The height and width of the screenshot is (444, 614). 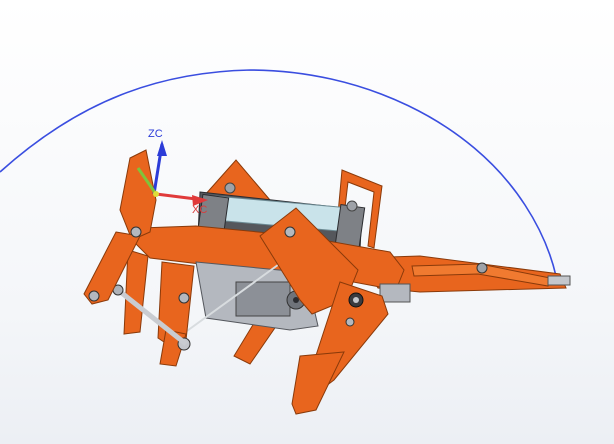 I want to click on gearbox-right-bracket, so click(x=395, y=293).